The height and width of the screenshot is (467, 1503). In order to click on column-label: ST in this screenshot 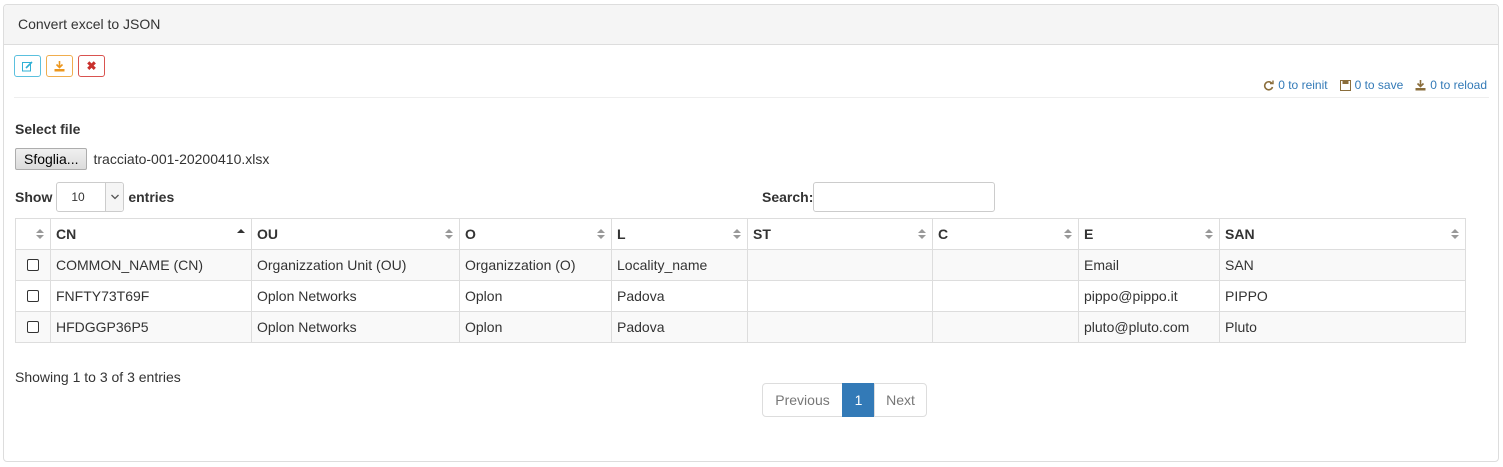, I will do `click(762, 234)`.